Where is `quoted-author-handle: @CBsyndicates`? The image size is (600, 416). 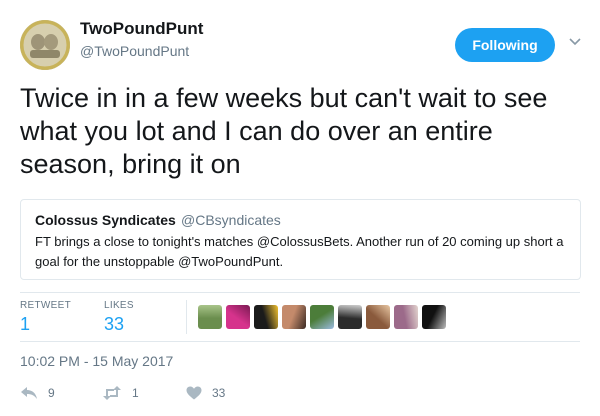
quoted-author-handle: @CBsyndicates is located at coordinates (231, 220).